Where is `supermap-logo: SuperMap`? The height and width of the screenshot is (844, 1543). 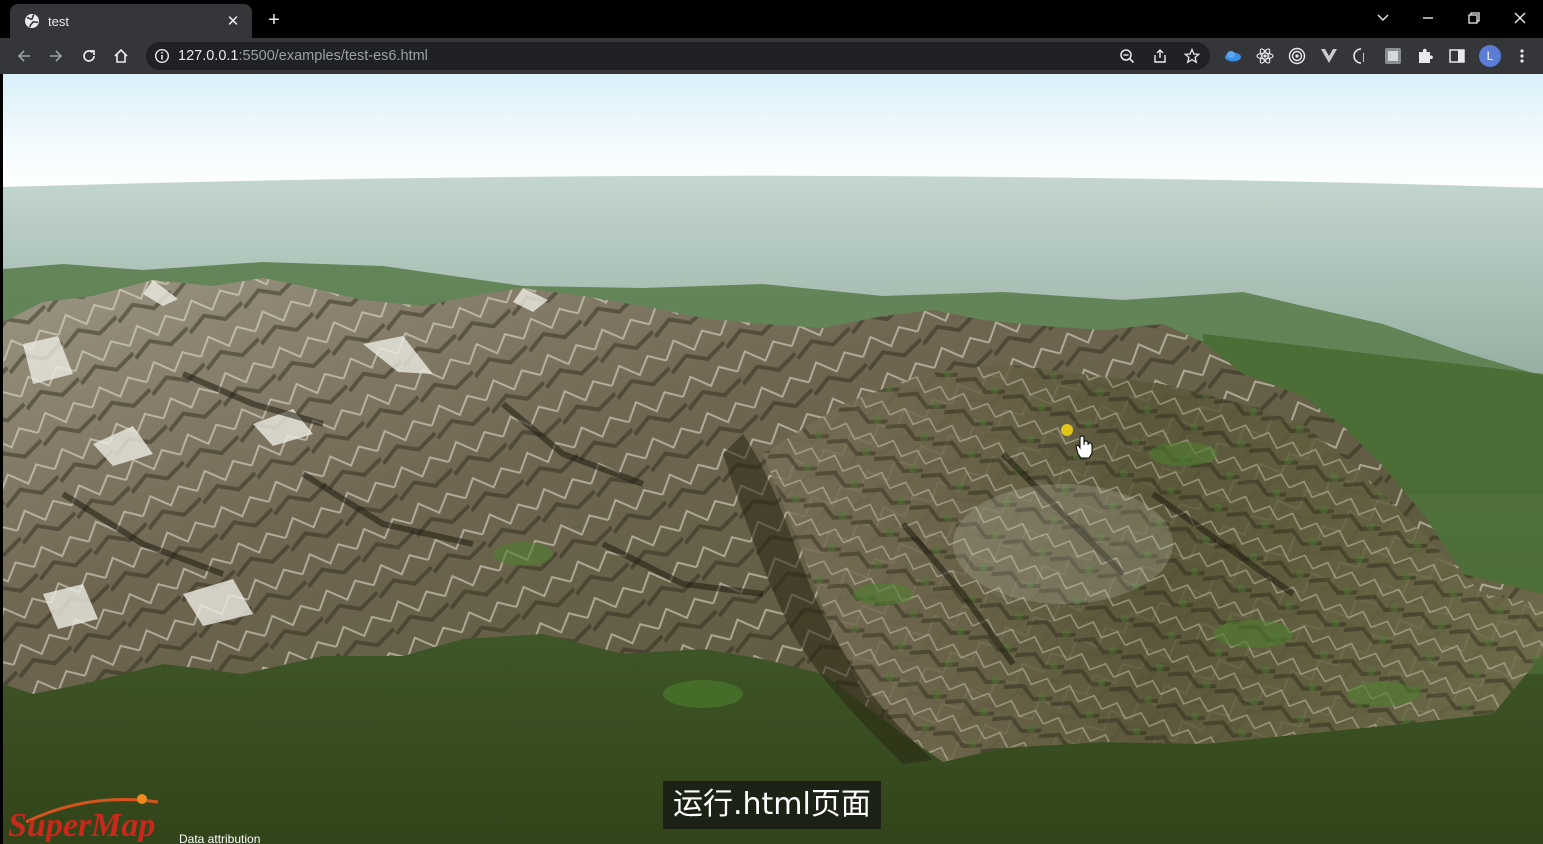 supermap-logo: SuperMap is located at coordinates (93, 817).